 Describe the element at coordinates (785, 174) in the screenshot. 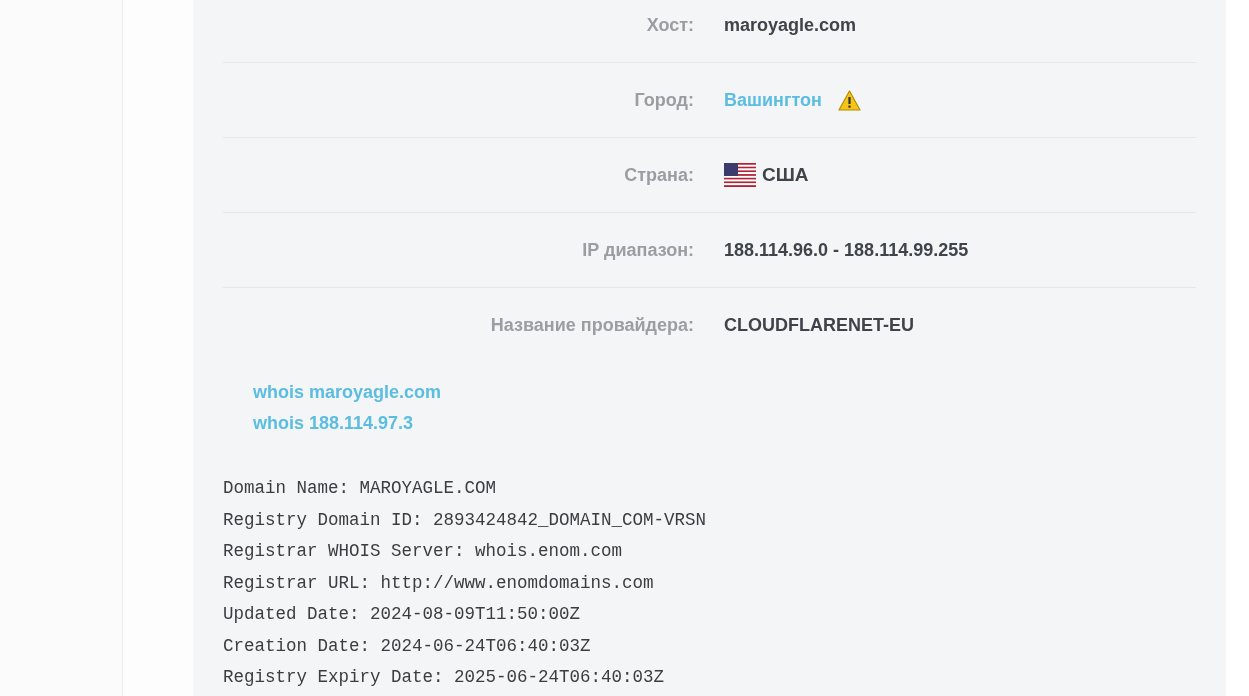

I see `field-value: США` at that location.